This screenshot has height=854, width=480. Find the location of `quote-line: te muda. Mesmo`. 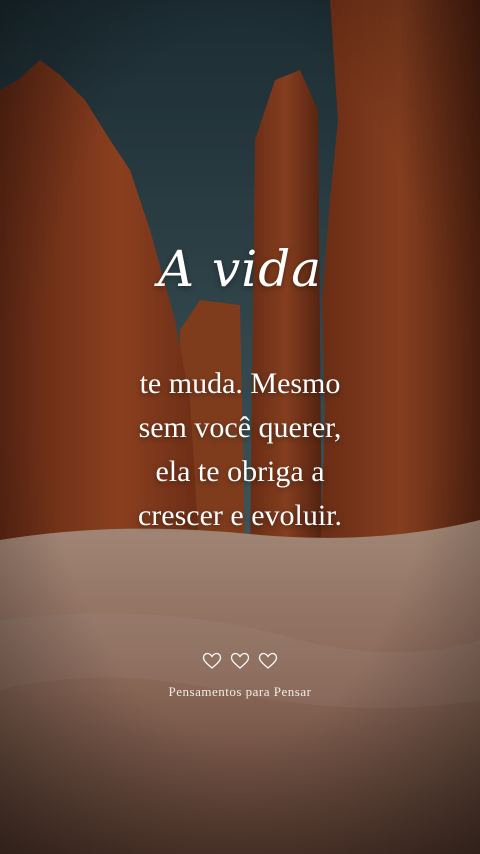

quote-line: te muda. Mesmo is located at coordinates (240, 383).